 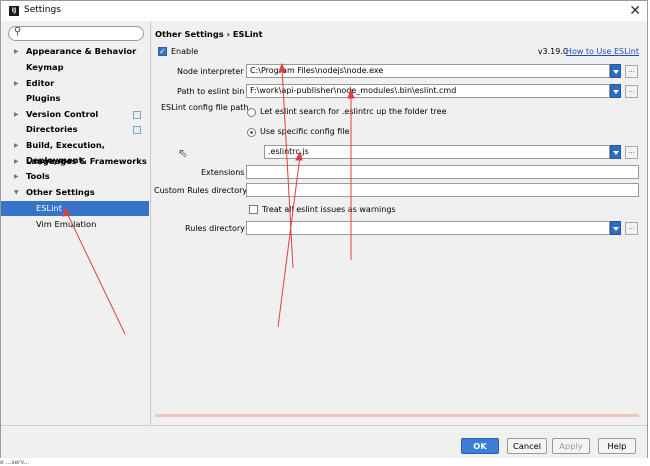 What do you see at coordinates (75, 151) in the screenshot?
I see `sidebar-item-build: ▶ Build, Execution, Deployment` at bounding box center [75, 151].